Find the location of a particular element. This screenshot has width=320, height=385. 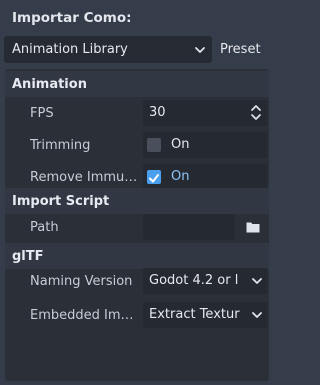

trimming-value: On is located at coordinates (180, 144).